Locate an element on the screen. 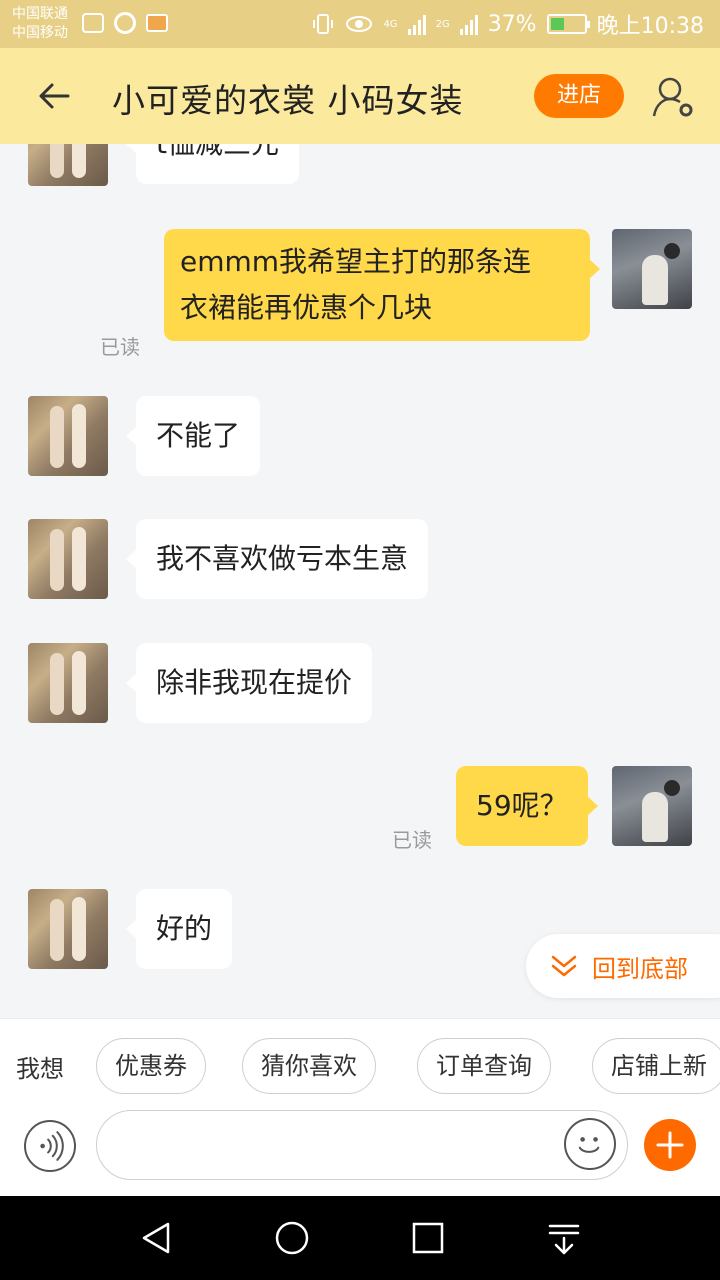 This screenshot has height=1280, width=720. message-bubble: 不能了 is located at coordinates (193, 436).